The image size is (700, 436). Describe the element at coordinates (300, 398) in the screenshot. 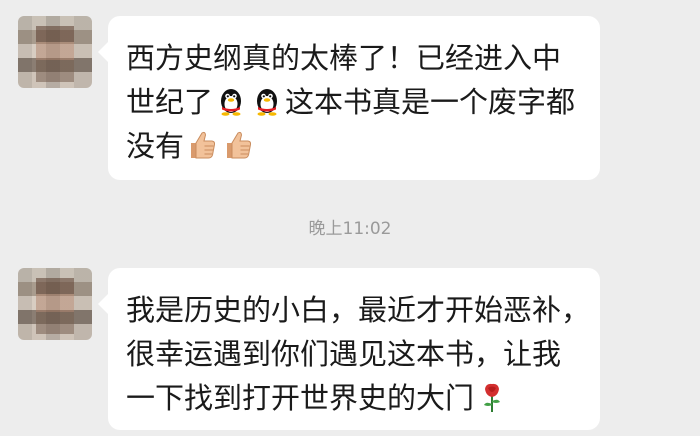

I see `message-text: 一下找到打开世界史的大门` at that location.